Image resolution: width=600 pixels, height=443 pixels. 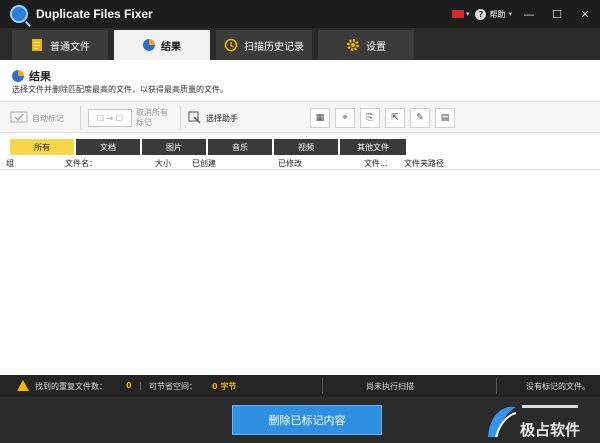 What do you see at coordinates (71, 386) in the screenshot?
I see `duplicates-count-label: 找到的重复文件数：` at bounding box center [71, 386].